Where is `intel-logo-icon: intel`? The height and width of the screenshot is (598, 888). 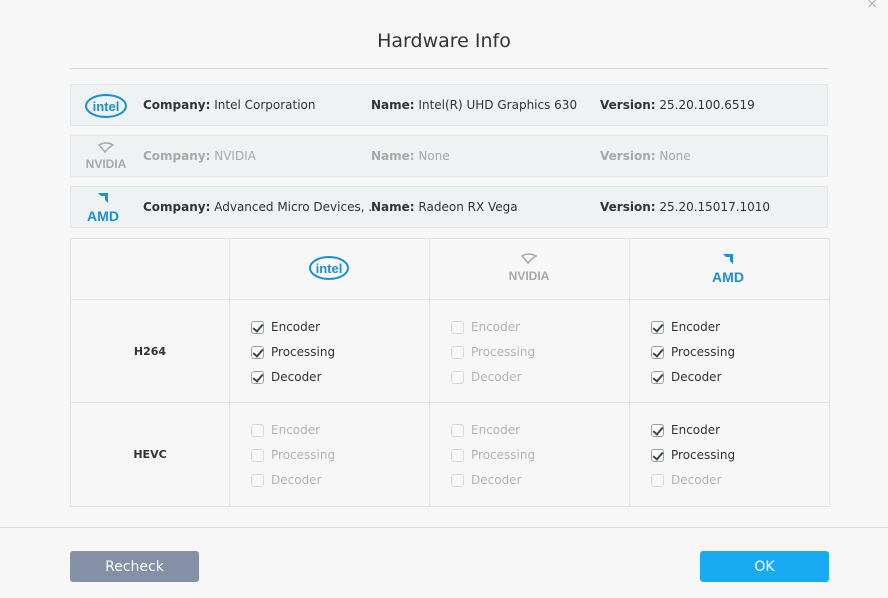 intel-logo-icon: intel is located at coordinates (106, 106).